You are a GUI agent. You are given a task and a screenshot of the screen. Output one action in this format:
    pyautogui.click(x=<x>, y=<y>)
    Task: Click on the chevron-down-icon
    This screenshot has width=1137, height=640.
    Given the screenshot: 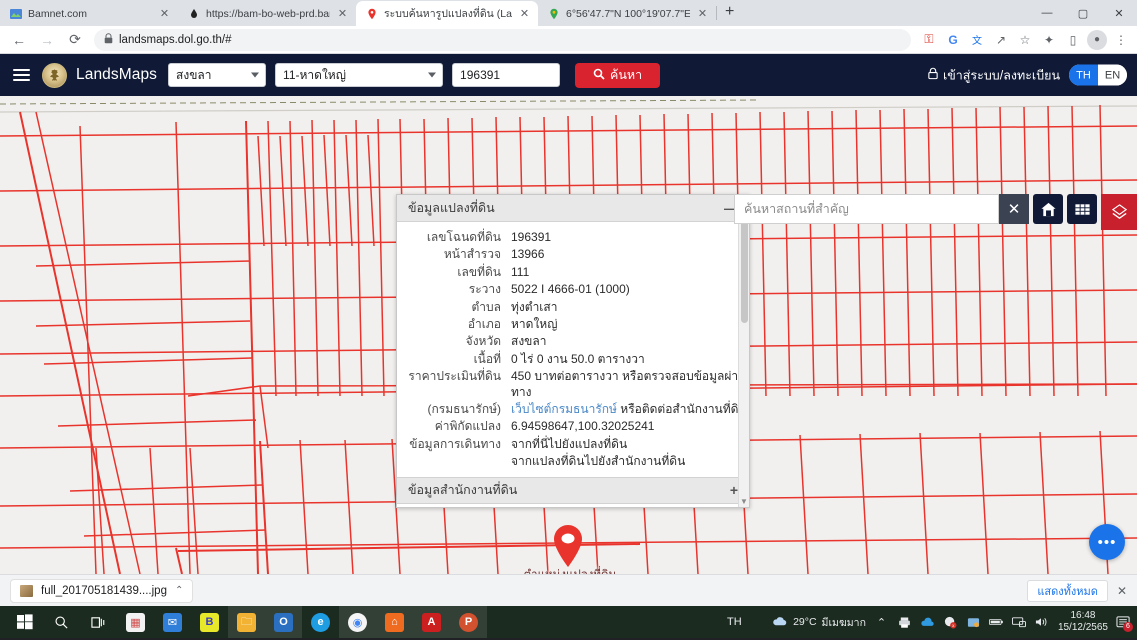 What is the action you would take?
    pyautogui.click(x=432, y=75)
    